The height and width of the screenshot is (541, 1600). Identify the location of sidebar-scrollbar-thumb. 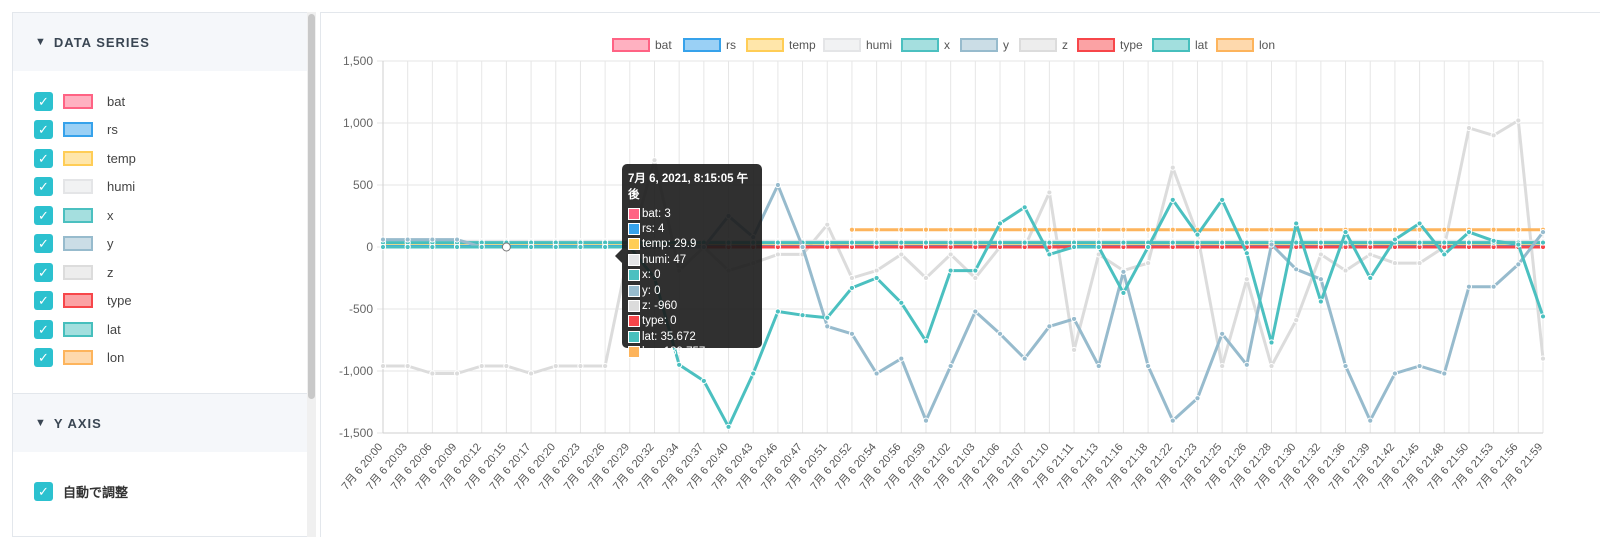
(311, 206).